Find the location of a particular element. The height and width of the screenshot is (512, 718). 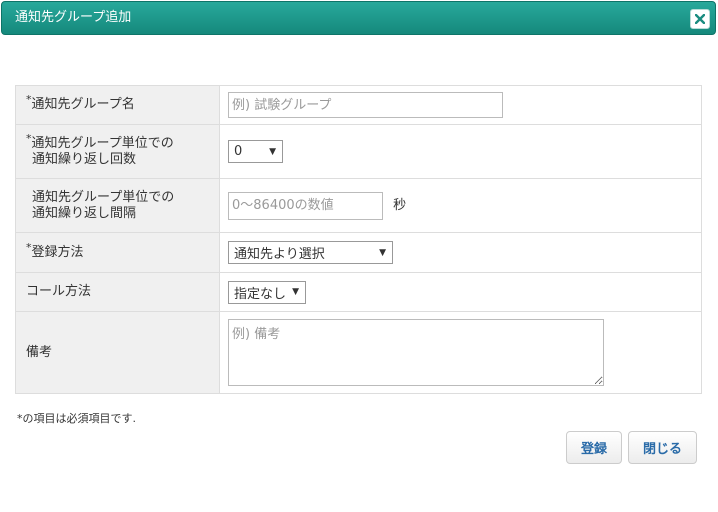

repeat-interval-label: 通知先グループ単位での 通知繰り返し間隔 is located at coordinates (117, 205).